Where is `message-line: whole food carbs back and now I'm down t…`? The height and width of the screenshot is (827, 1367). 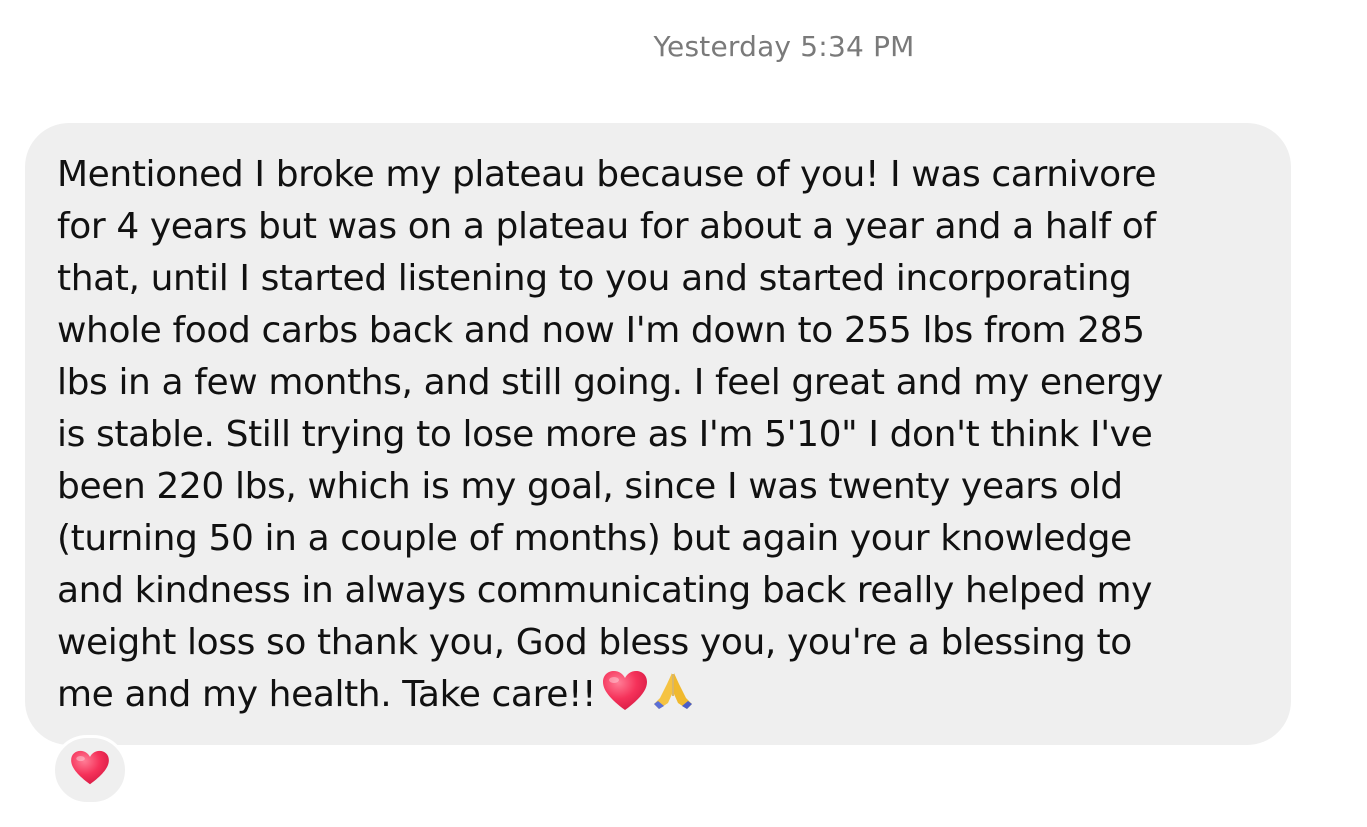
message-line: whole food carbs back and now I'm down t… is located at coordinates (601, 330).